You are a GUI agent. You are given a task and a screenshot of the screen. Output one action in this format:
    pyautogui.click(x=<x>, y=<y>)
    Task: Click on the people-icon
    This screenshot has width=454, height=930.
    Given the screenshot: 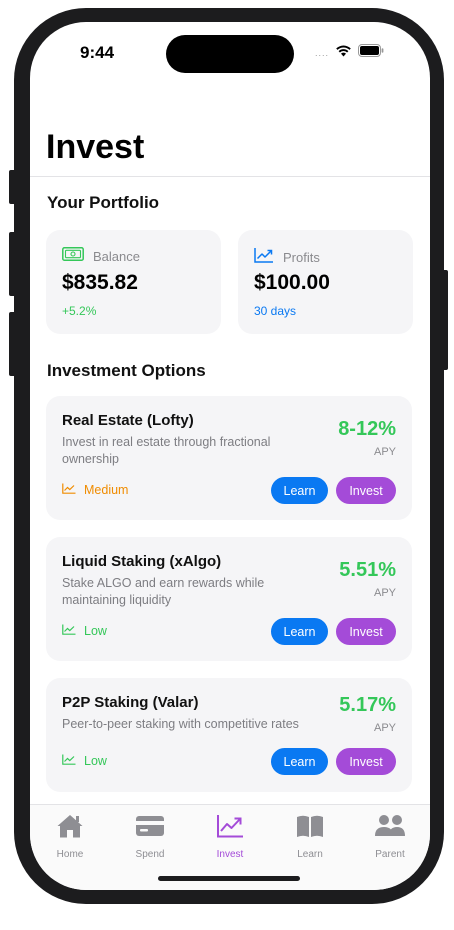 What is the action you would take?
    pyautogui.click(x=390, y=828)
    